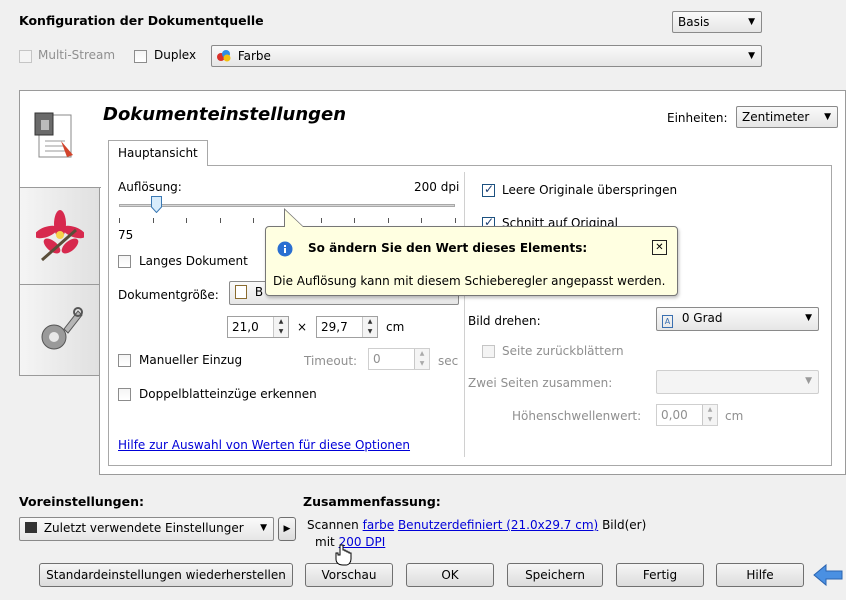 The image size is (846, 600). I want to click on resolution-slider, so click(287, 205).